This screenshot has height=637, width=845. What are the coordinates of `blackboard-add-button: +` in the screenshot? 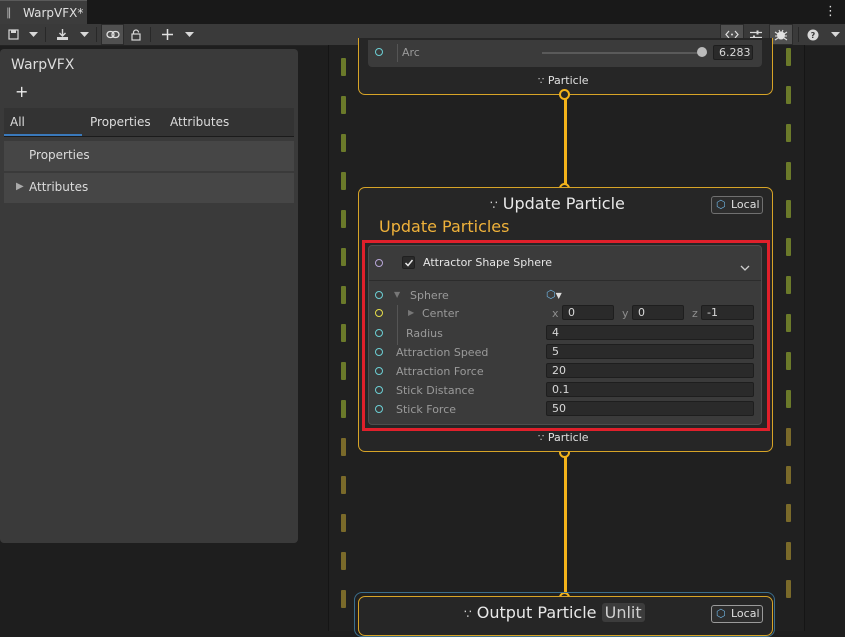 It's located at (21, 91).